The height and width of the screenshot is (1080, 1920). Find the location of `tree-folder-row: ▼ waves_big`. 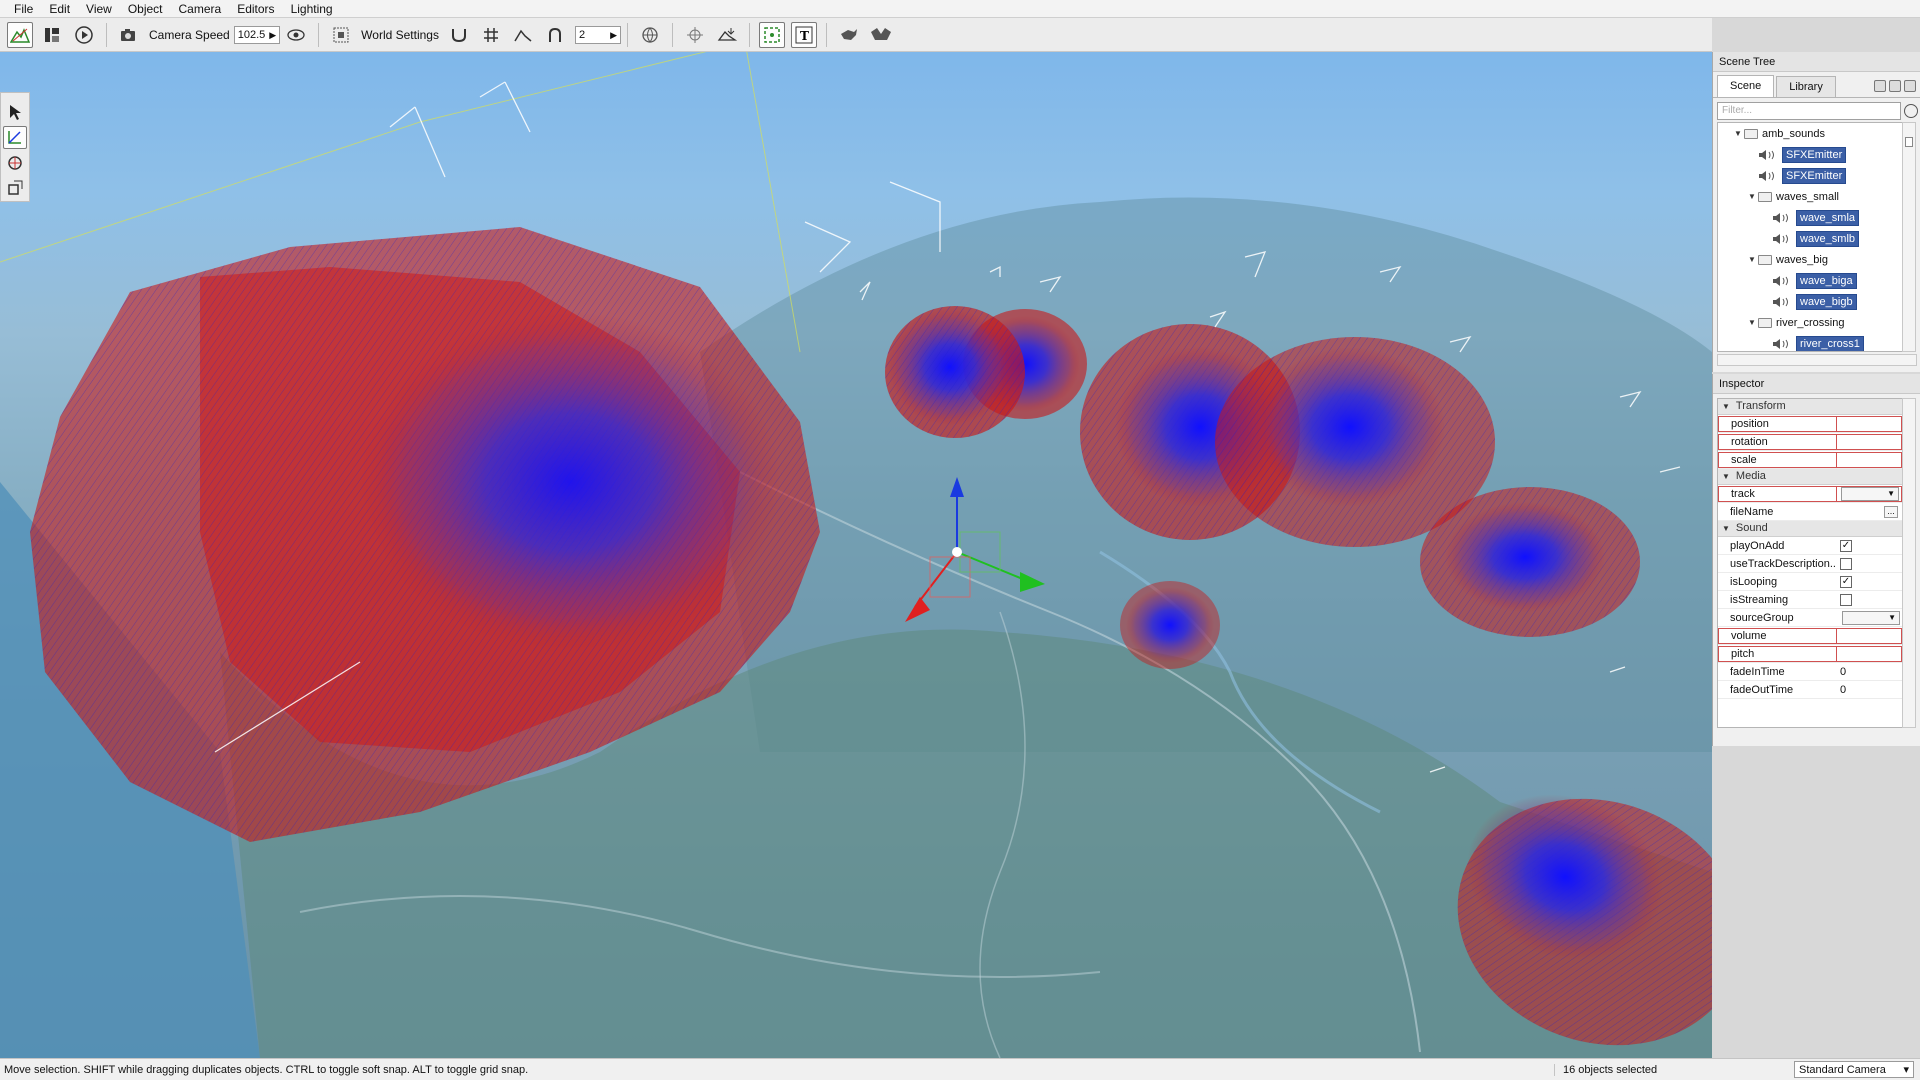

tree-folder-row: ▼ waves_big is located at coordinates (1810, 259).